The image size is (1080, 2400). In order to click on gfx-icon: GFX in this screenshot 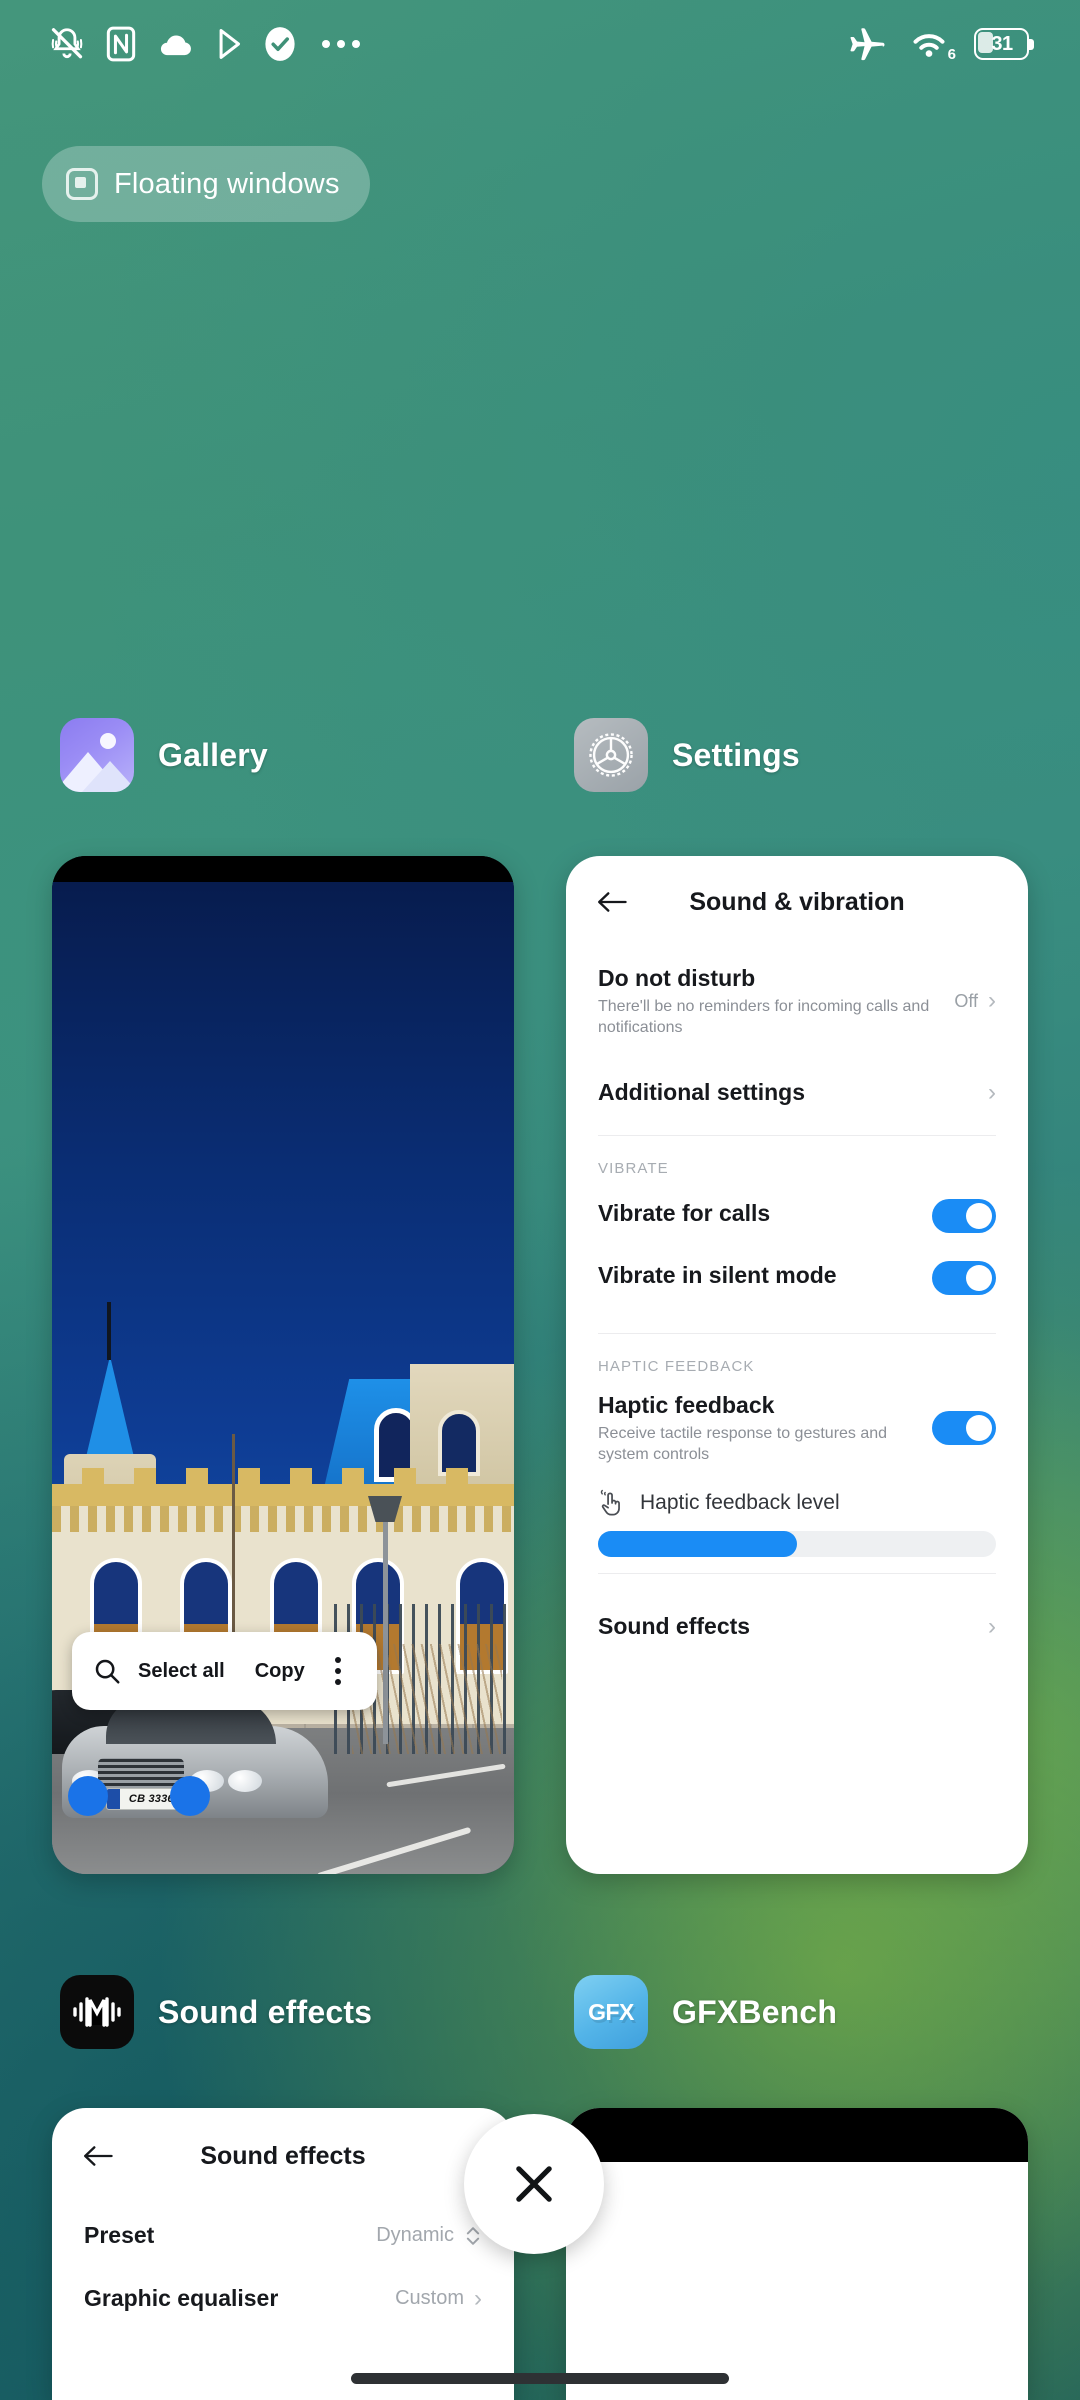, I will do `click(611, 2012)`.